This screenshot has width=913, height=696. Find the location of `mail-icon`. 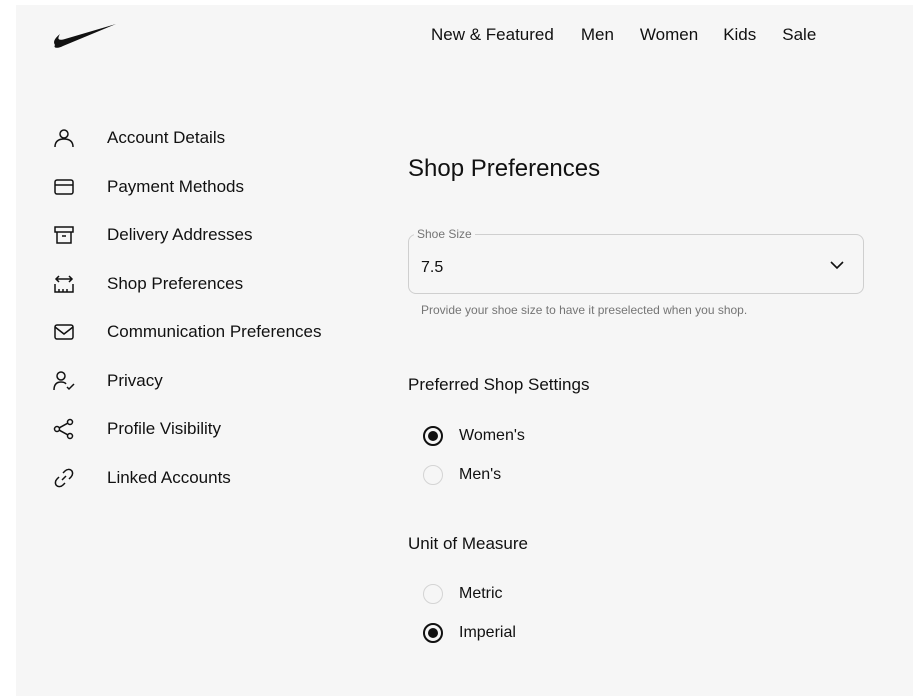

mail-icon is located at coordinates (64, 332).